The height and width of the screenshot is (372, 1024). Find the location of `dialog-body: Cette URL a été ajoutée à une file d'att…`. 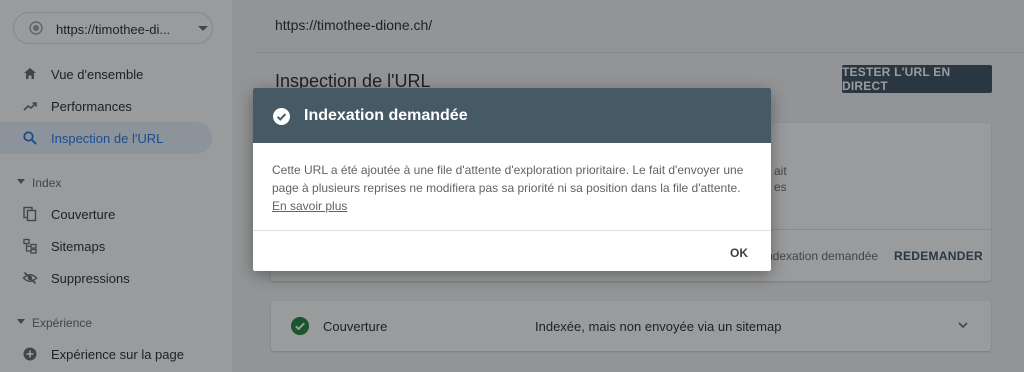

dialog-body: Cette URL a été ajoutée à une file d'att… is located at coordinates (512, 188).